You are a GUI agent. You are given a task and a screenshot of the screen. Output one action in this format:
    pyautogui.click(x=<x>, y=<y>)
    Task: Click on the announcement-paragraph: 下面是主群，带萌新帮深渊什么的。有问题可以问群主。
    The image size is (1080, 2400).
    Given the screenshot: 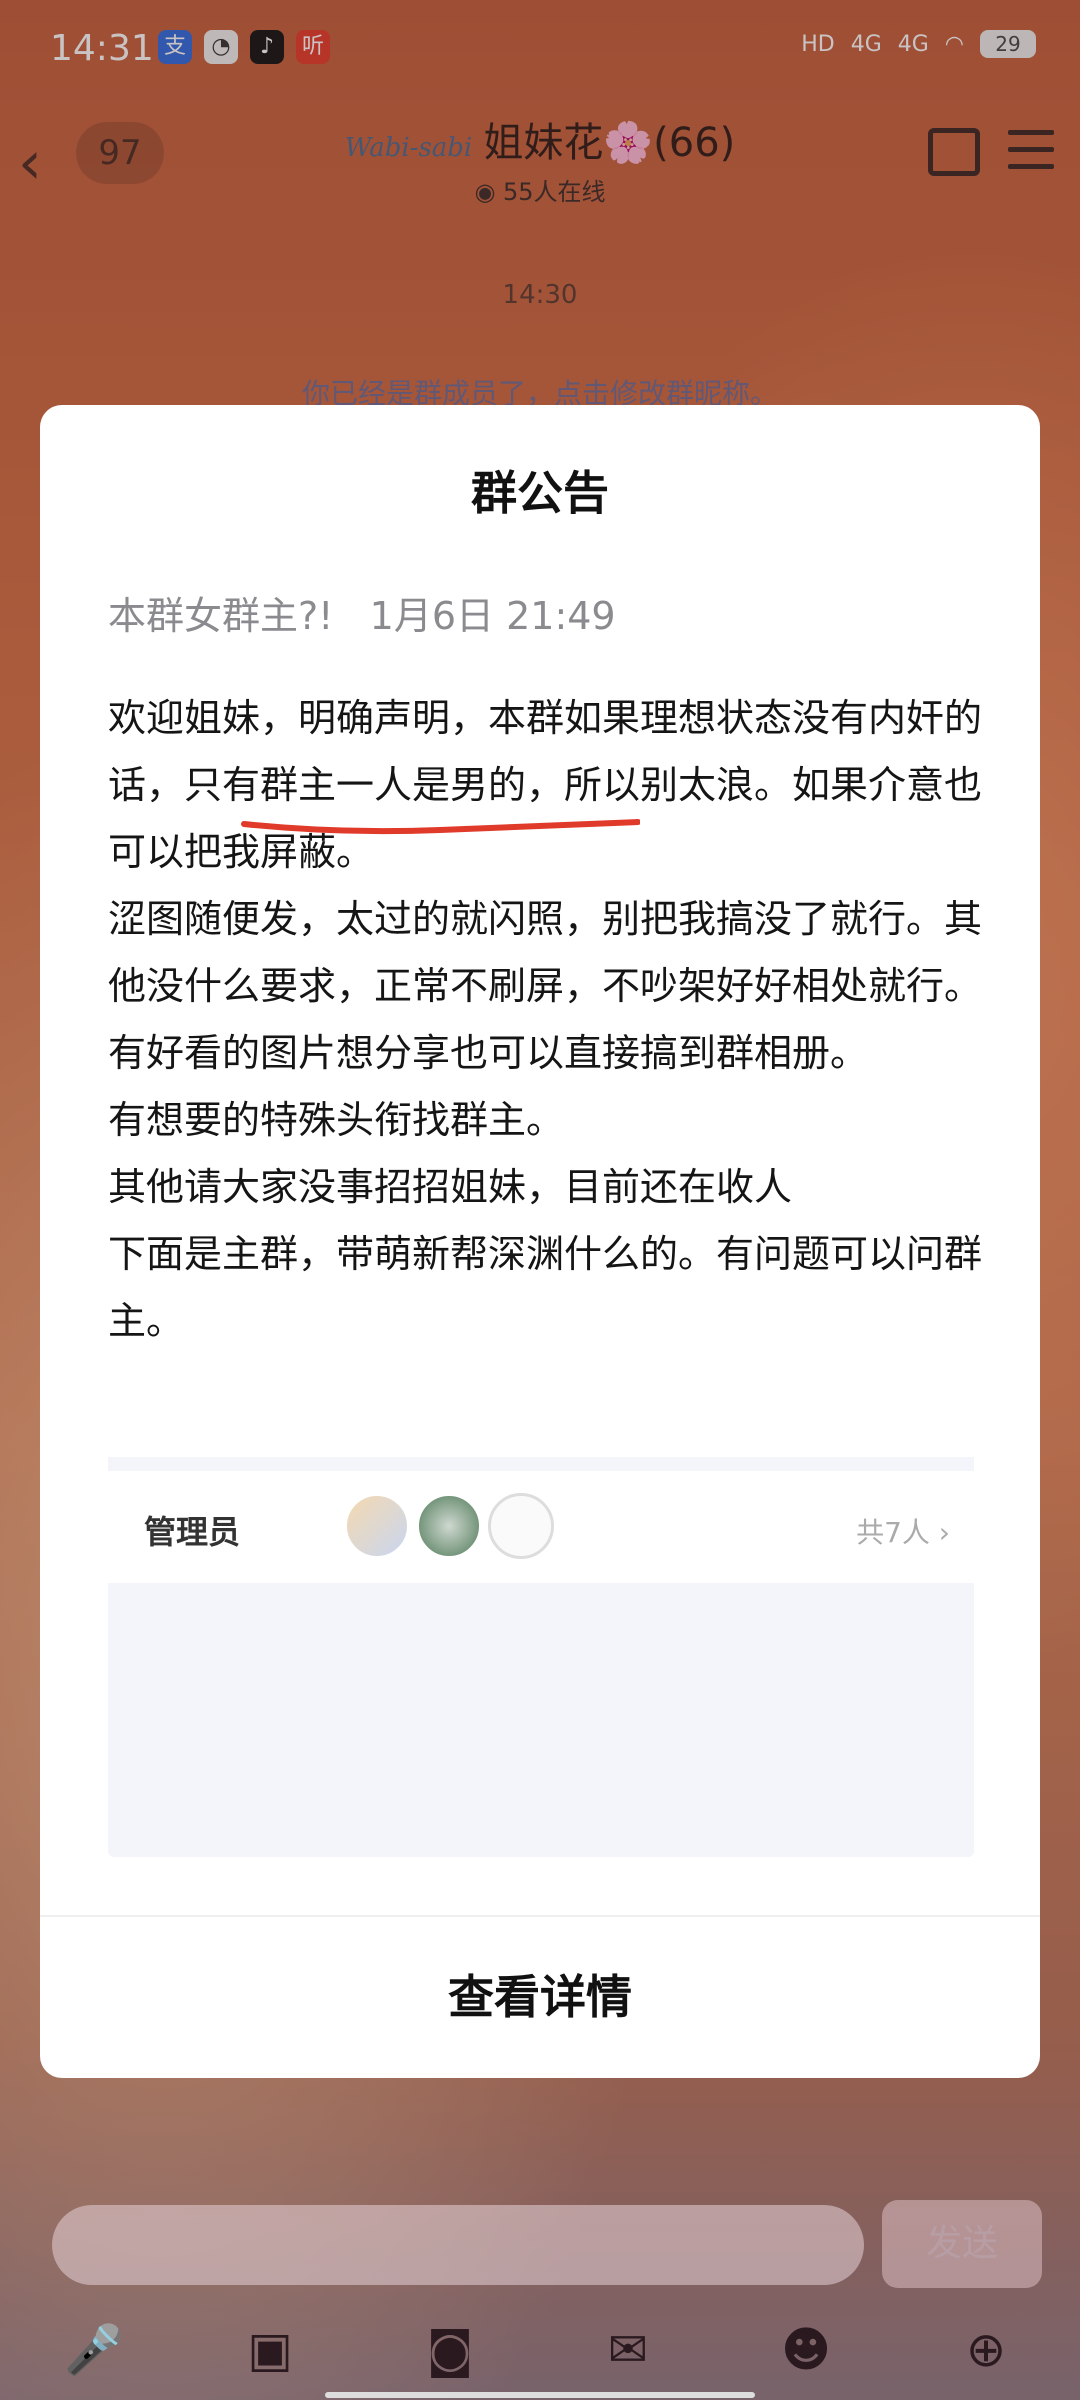 What is the action you would take?
    pyautogui.click(x=545, y=1287)
    